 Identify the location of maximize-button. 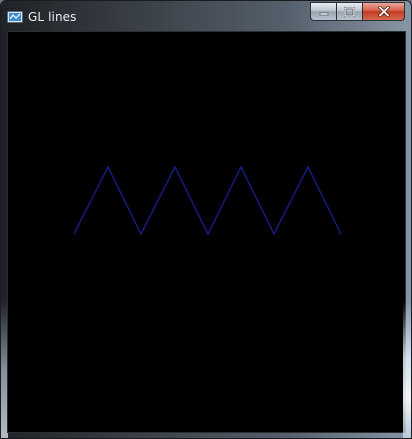
(349, 11).